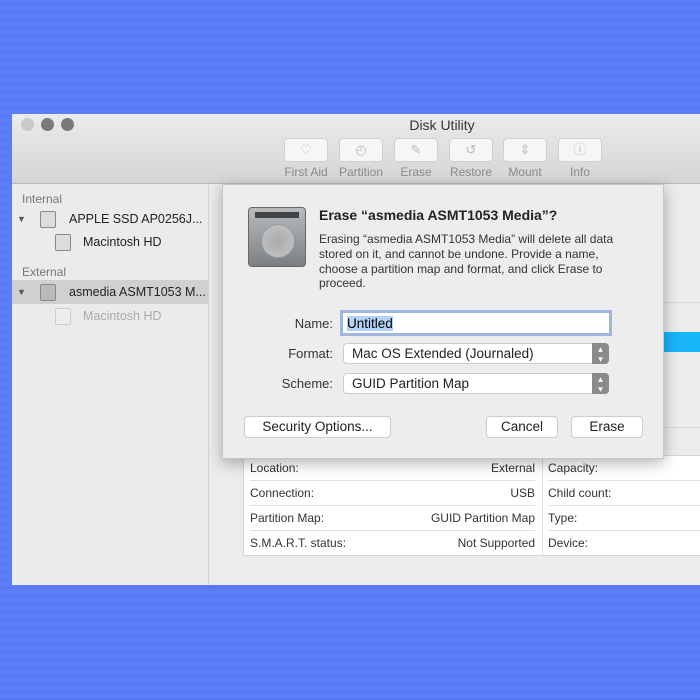 Image resolution: width=700 pixels, height=700 pixels. What do you see at coordinates (277, 237) in the screenshot?
I see `hard-drive-icon` at bounding box center [277, 237].